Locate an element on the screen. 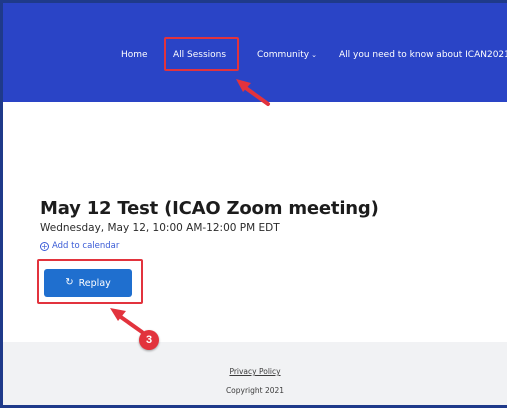 This screenshot has height=408, width=507. privacy-policy-link: Privacy Policy is located at coordinates (255, 371).